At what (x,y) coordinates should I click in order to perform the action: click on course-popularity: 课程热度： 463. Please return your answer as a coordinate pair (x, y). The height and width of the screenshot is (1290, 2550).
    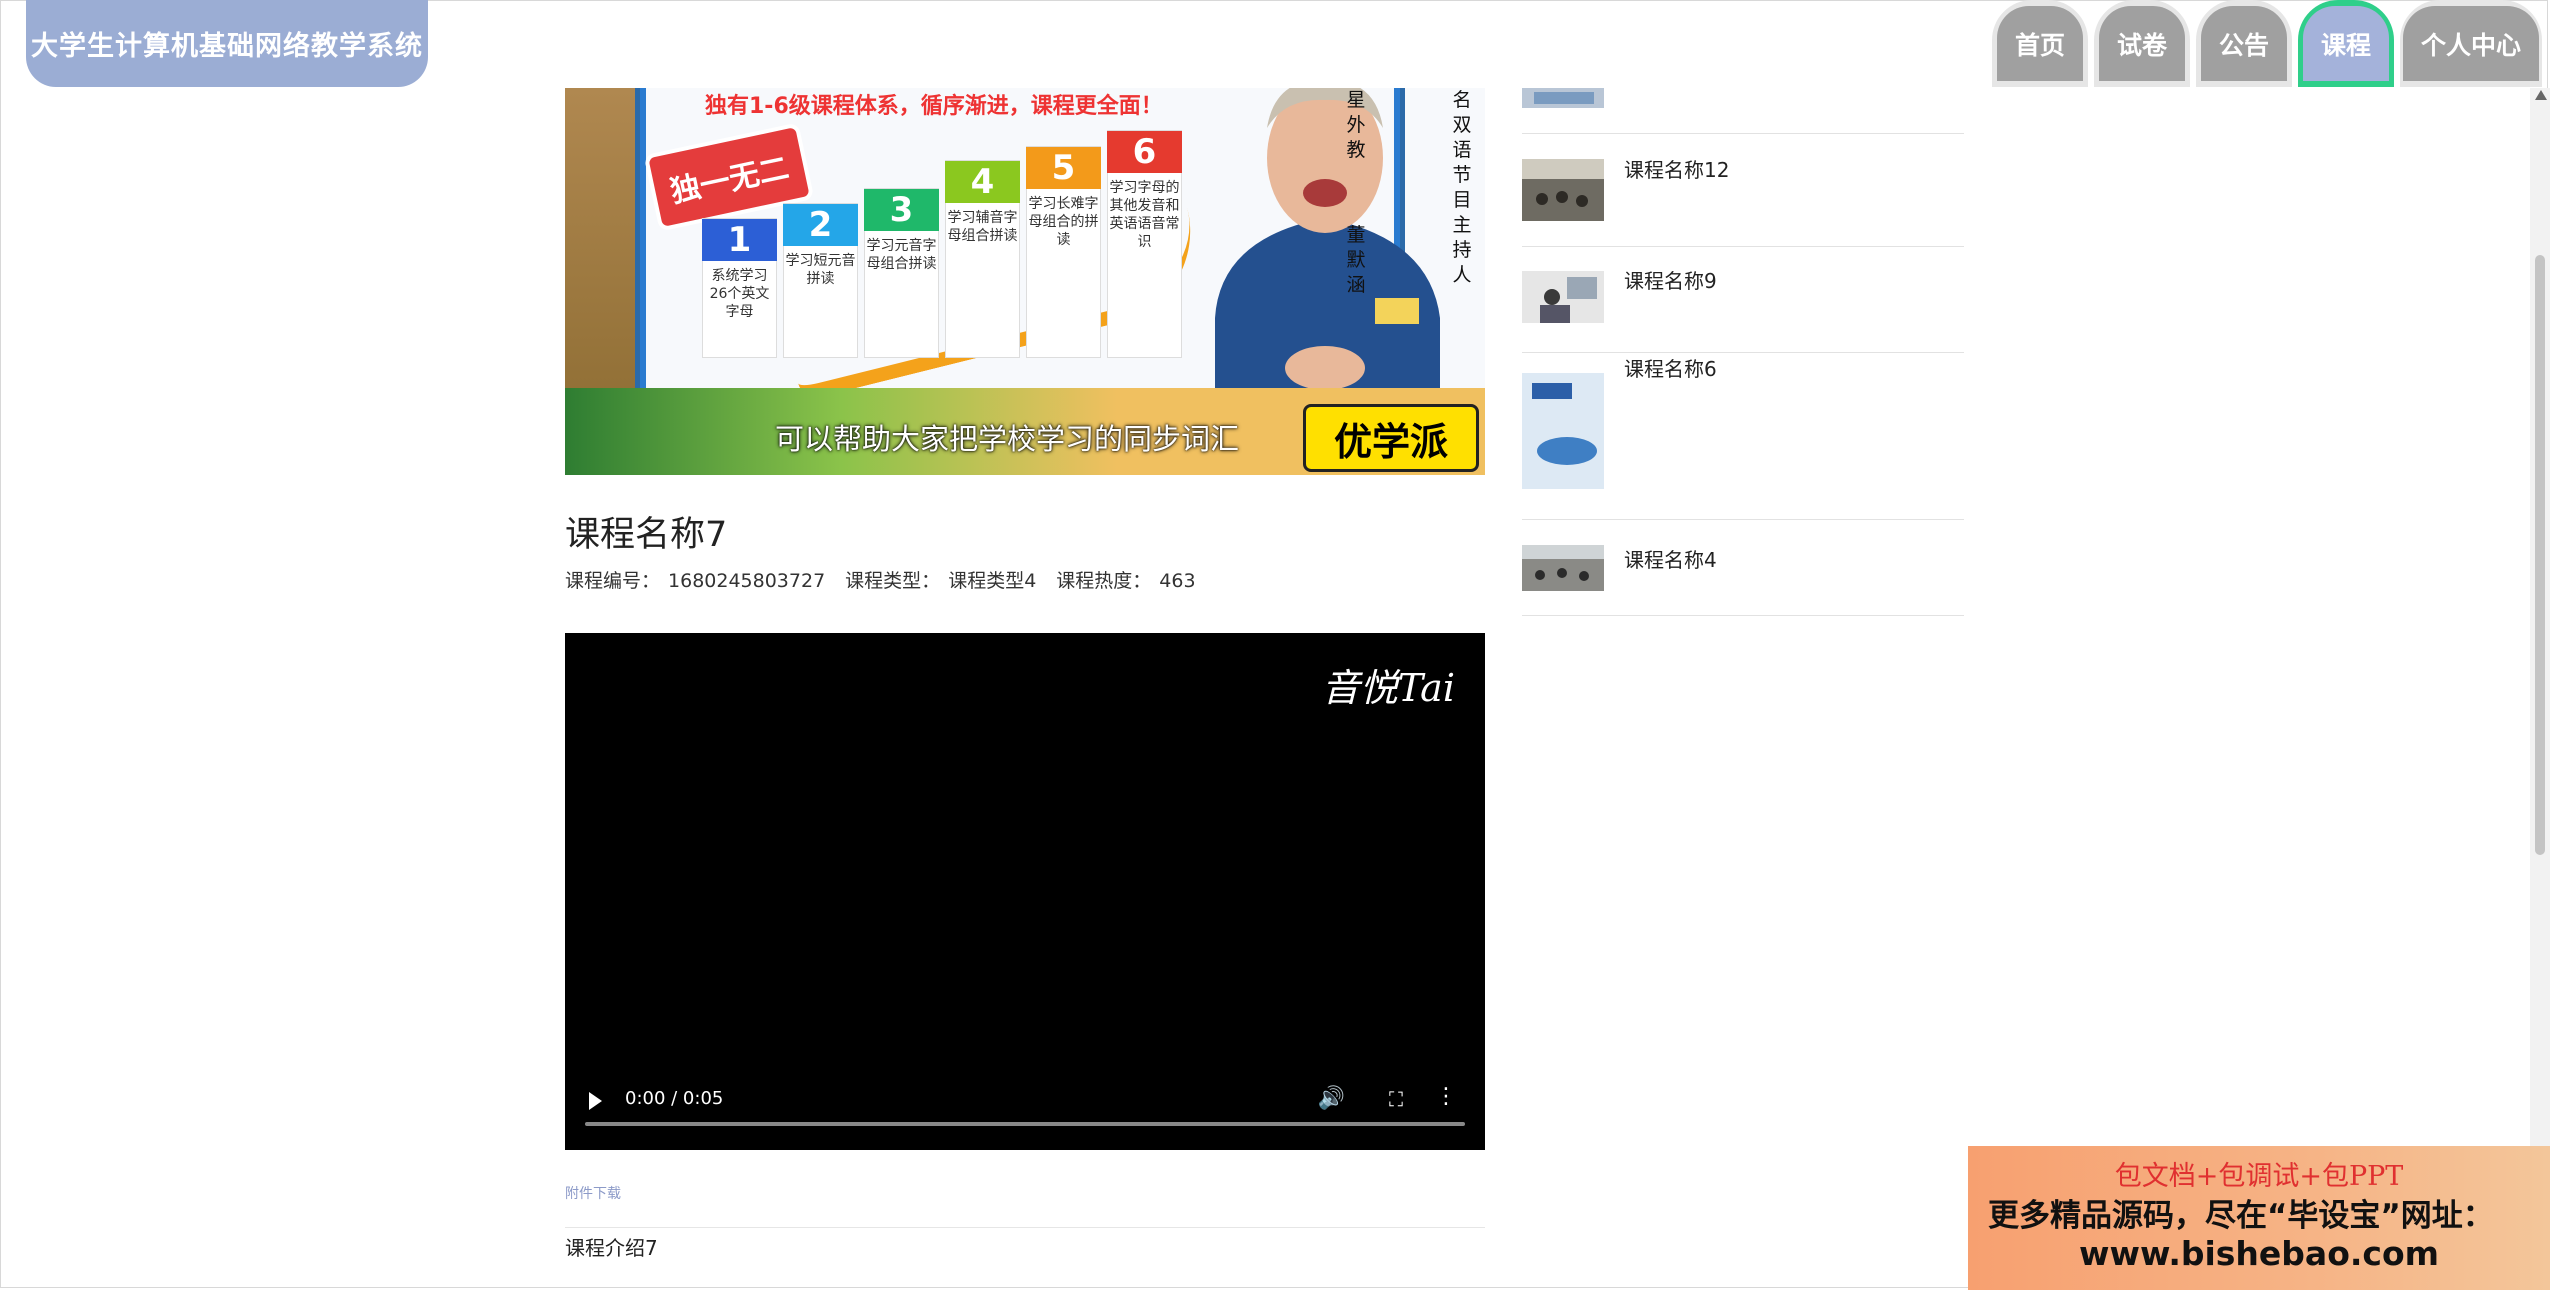
    Looking at the image, I should click on (1125, 579).